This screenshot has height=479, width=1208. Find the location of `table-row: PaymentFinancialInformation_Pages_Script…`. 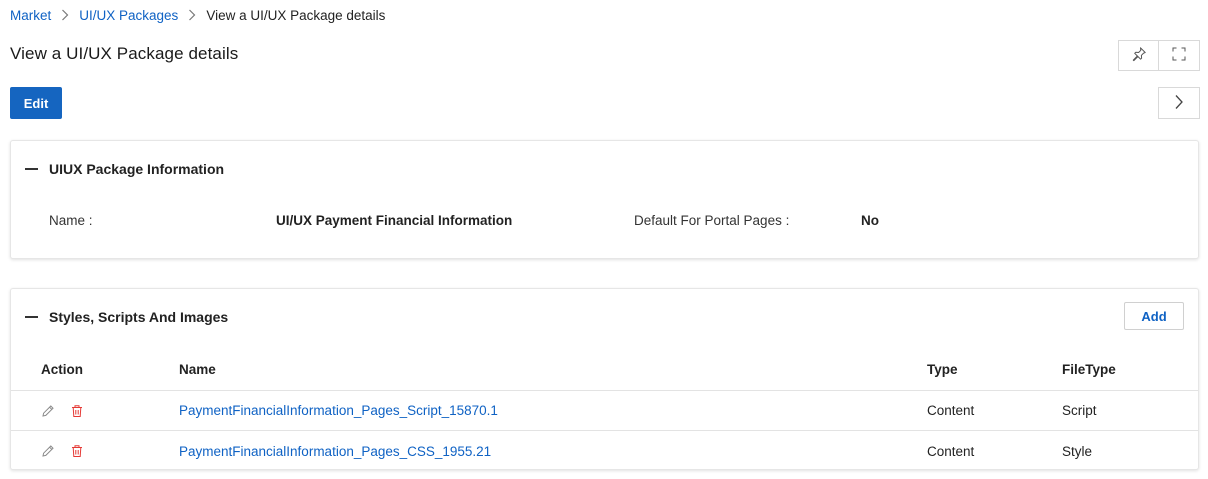

table-row: PaymentFinancialInformation_Pages_Script… is located at coordinates (604, 411).